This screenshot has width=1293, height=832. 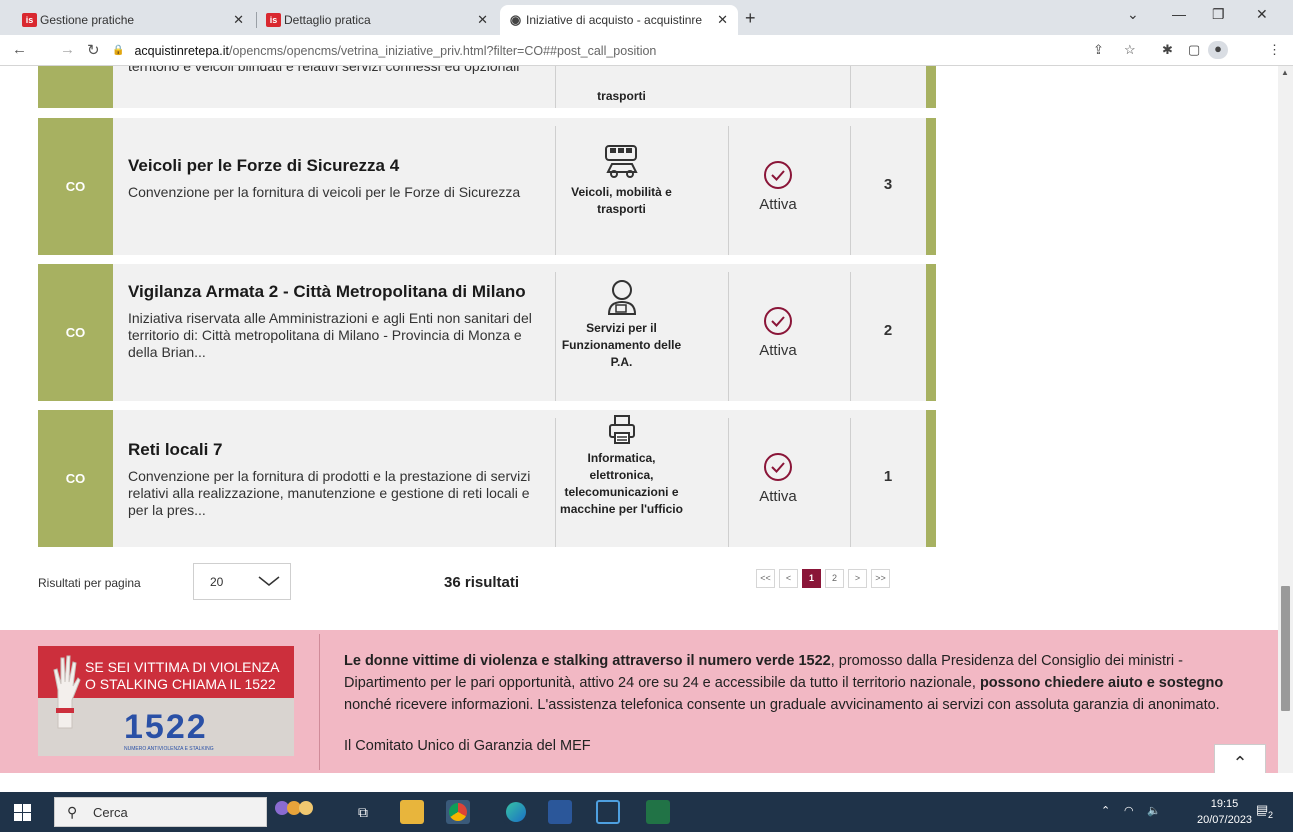 What do you see at coordinates (87, 20) in the screenshot?
I see `tab-title: Gestione pratiche` at bounding box center [87, 20].